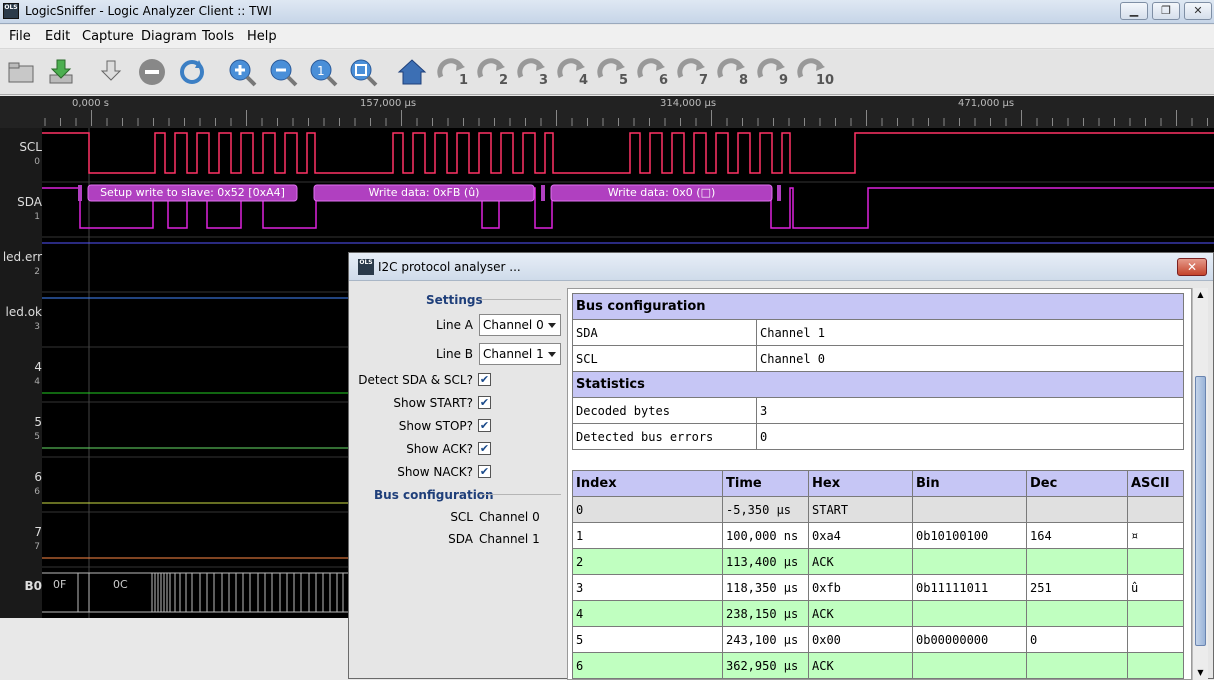  What do you see at coordinates (1155, 639) in the screenshot?
I see `row-ascii` at bounding box center [1155, 639].